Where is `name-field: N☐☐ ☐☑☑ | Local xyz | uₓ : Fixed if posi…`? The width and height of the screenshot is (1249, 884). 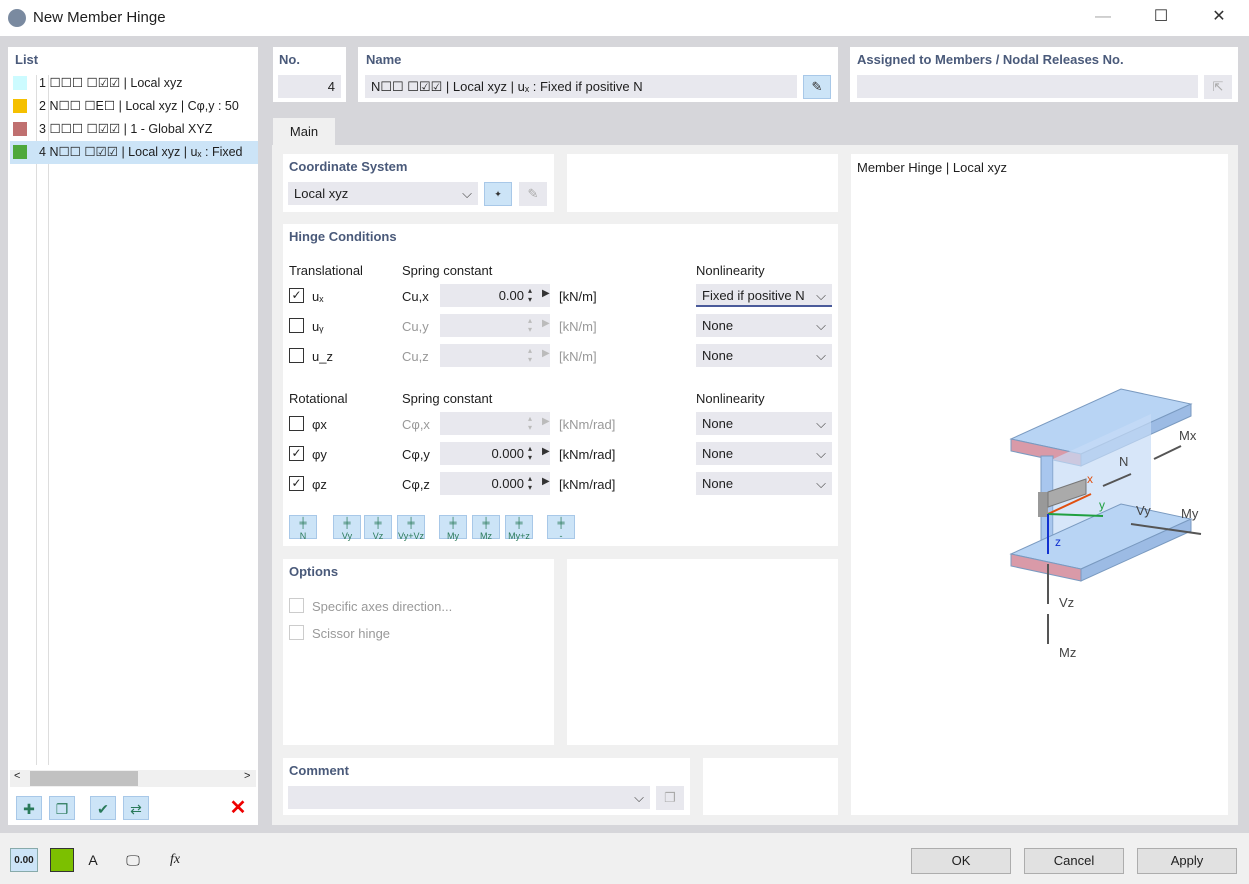 name-field: N☐☐ ☐☑☑ | Local xyz | uₓ : Fixed if posi… is located at coordinates (581, 86).